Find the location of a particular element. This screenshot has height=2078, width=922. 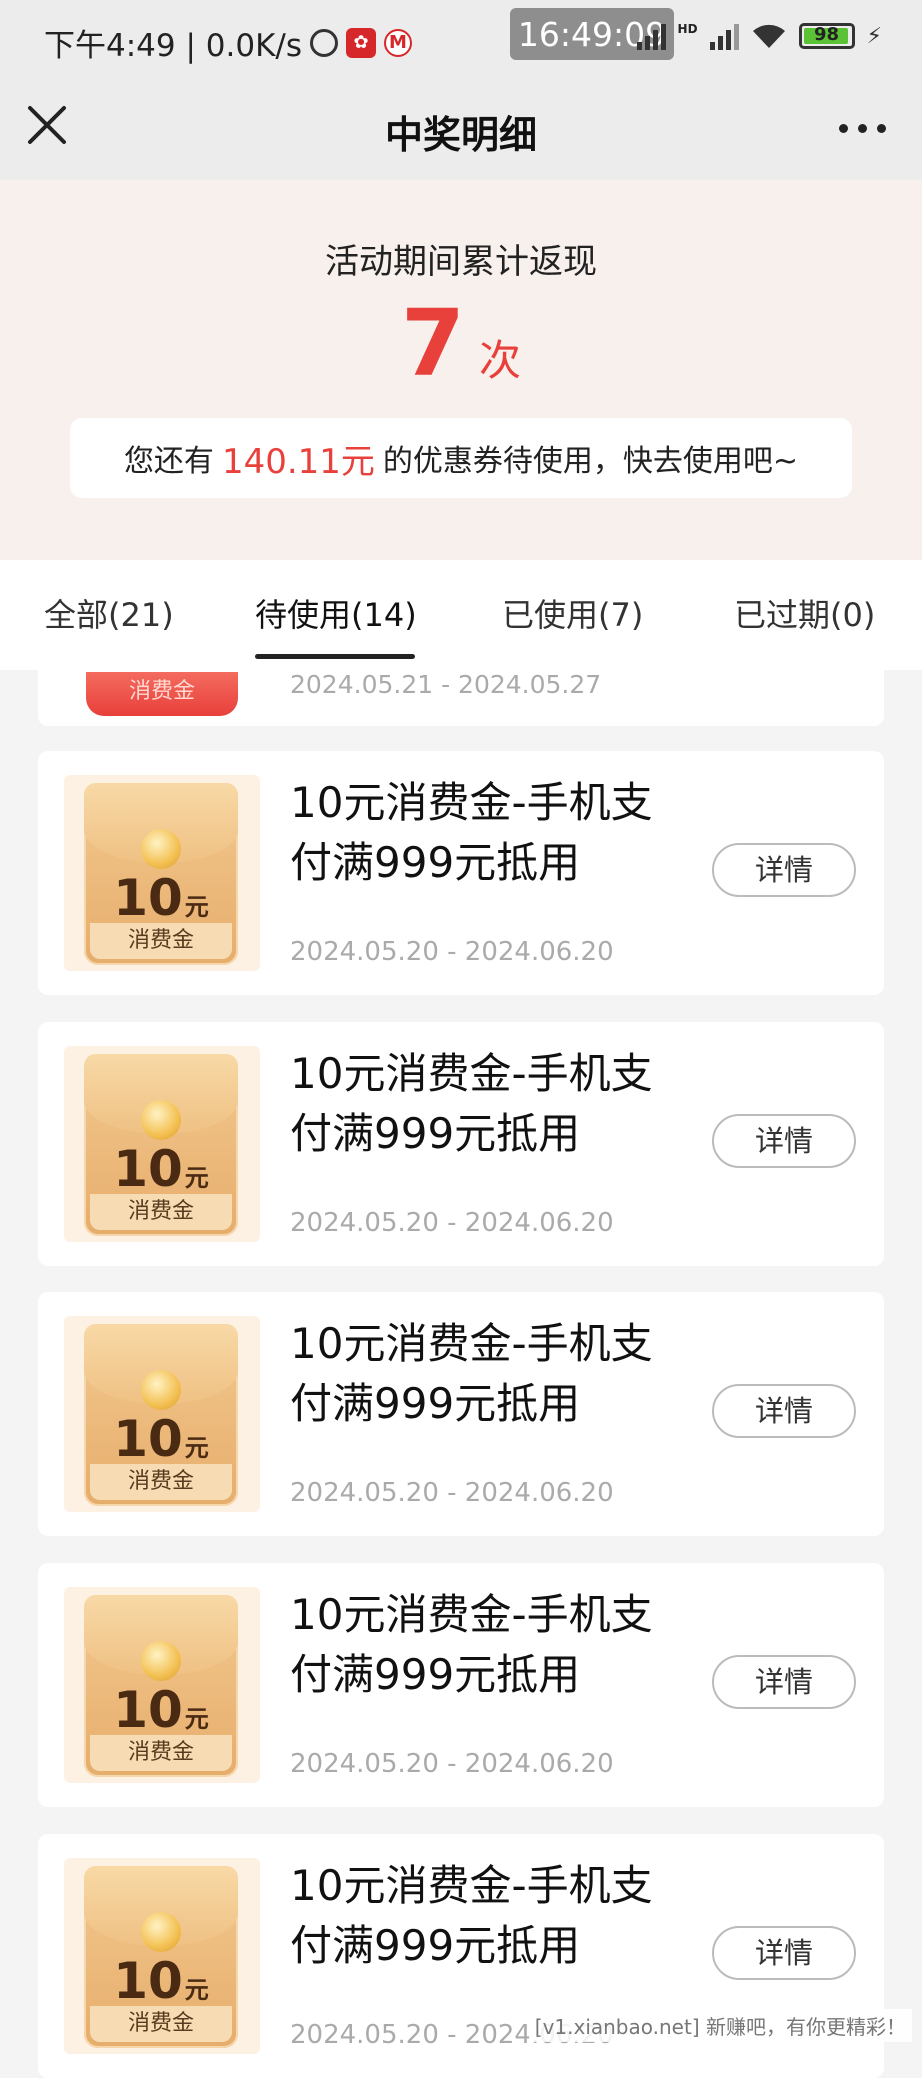

cashback-count-unit: 次 is located at coordinates (500, 360).